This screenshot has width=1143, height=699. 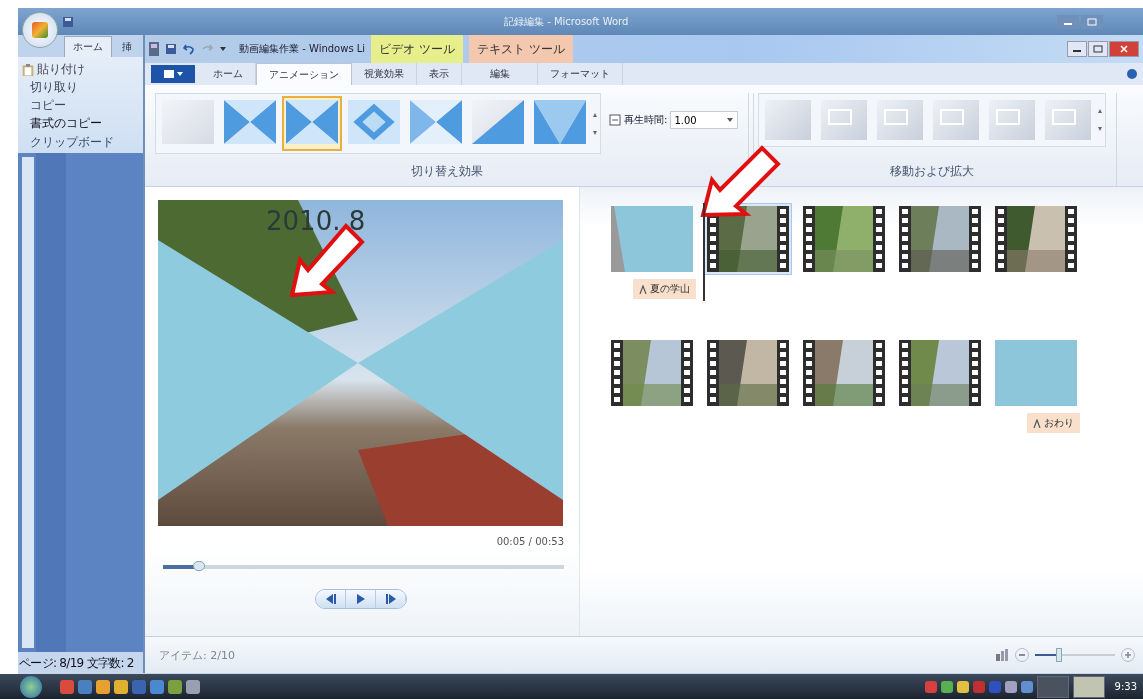 I want to click on copy-button: コピー, so click(x=85, y=105).